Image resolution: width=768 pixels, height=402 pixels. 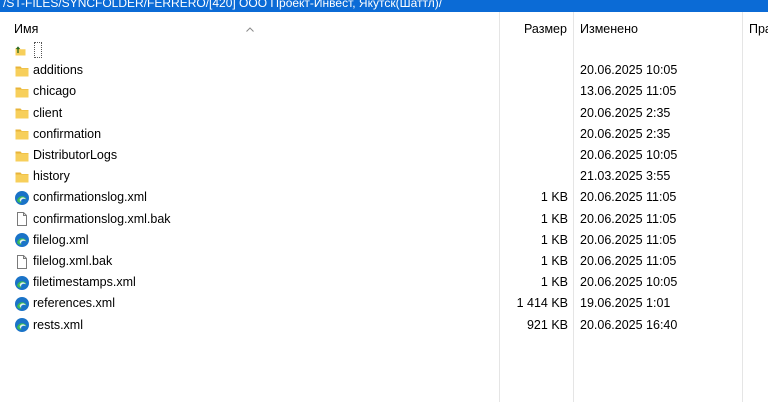 What do you see at coordinates (84, 282) in the screenshot?
I see `file-name: filetimestamps.xml` at bounding box center [84, 282].